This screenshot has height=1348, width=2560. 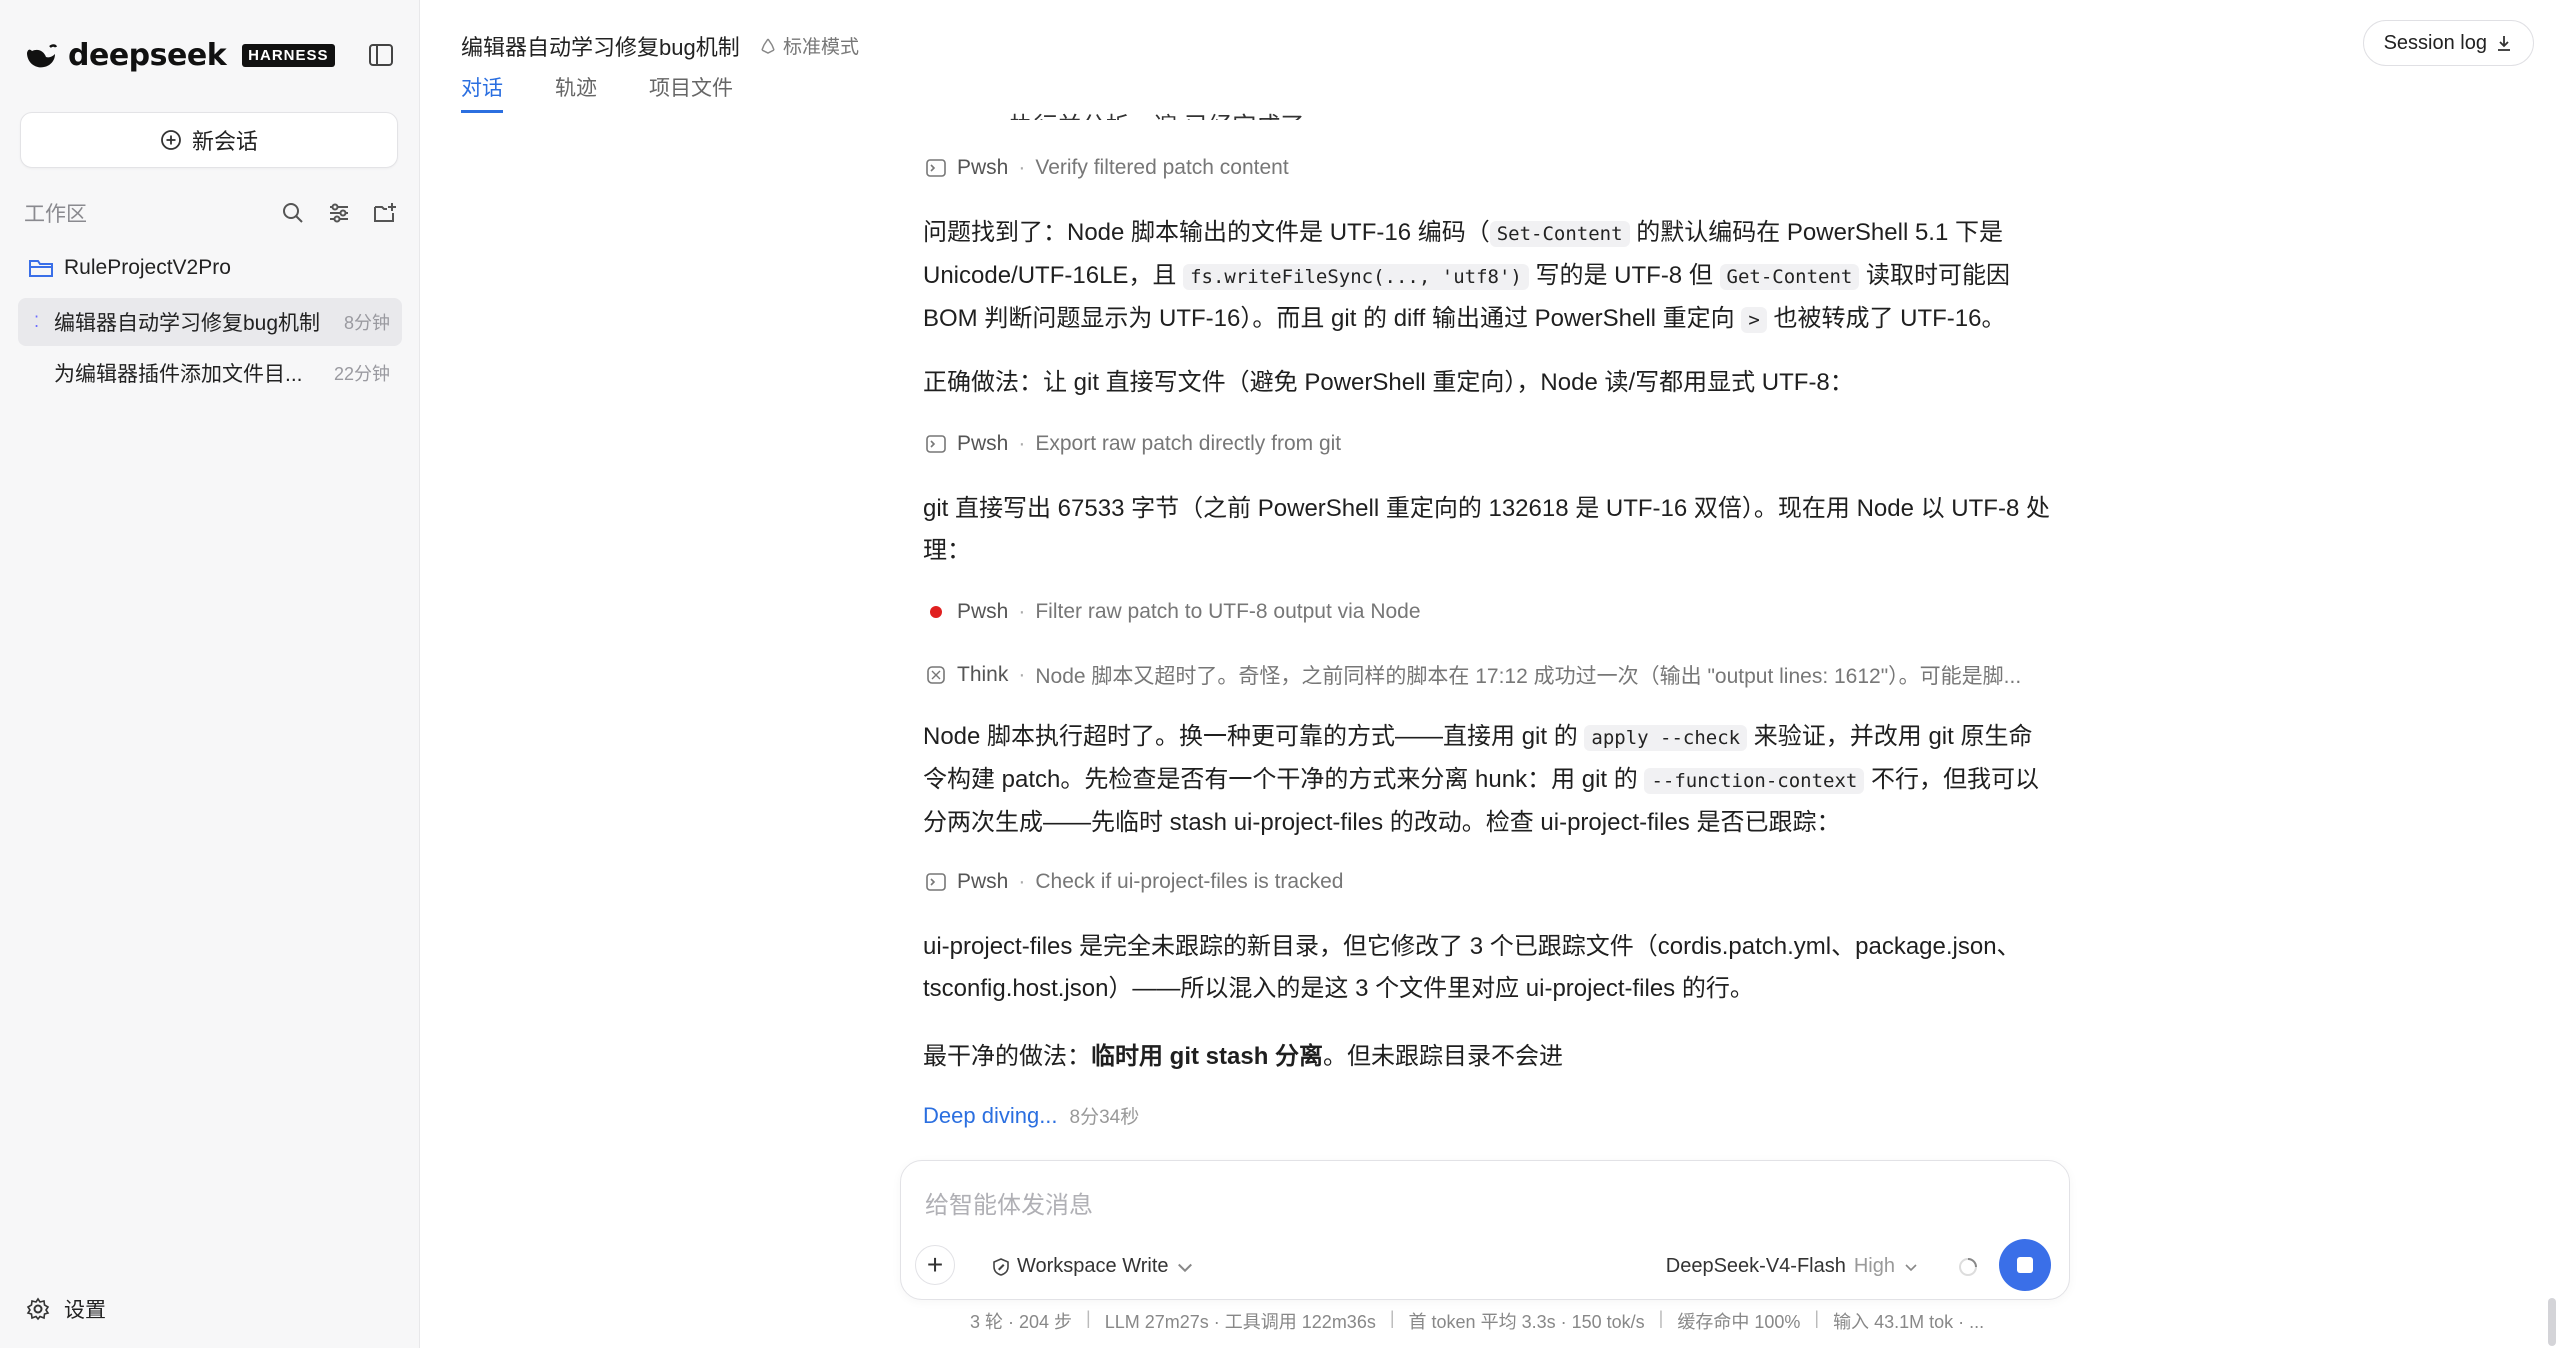 I want to click on tool-desc: Check if ui-project-files is tracked, so click(x=1189, y=881).